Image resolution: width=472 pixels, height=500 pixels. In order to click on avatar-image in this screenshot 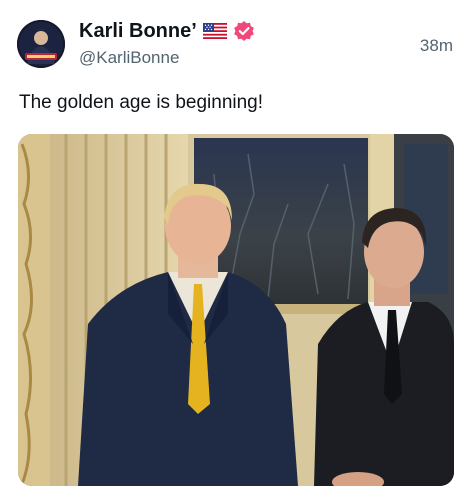, I will do `click(41, 44)`.